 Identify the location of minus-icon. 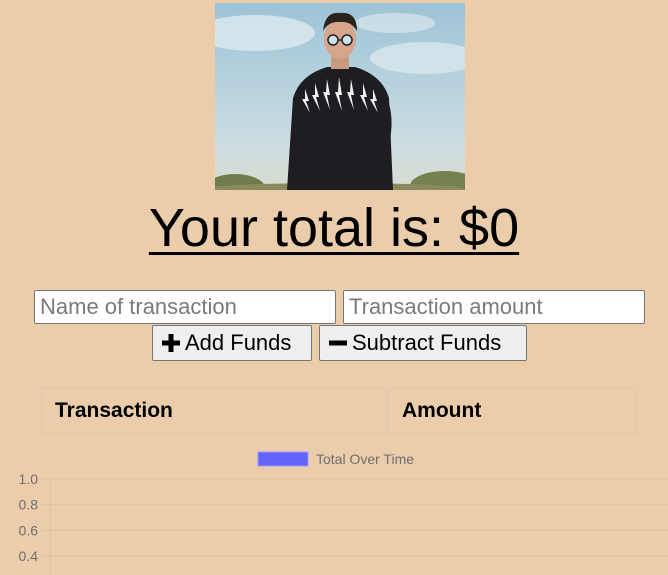
(338, 343).